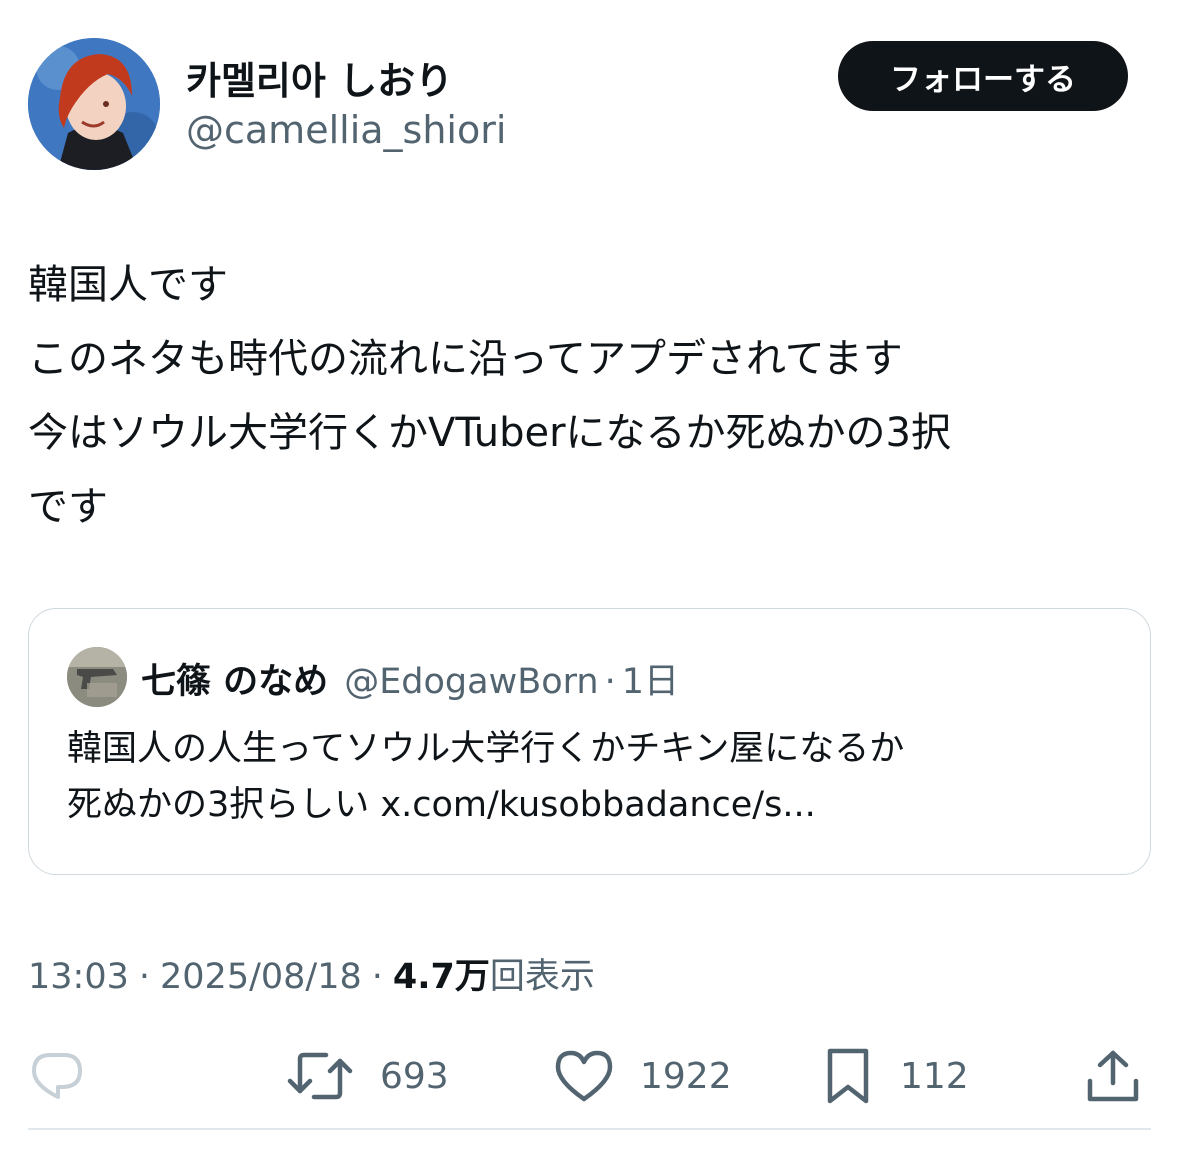 The image size is (1179, 1150). Describe the element at coordinates (934, 1076) in the screenshot. I see `bookmark-count: 112` at that location.